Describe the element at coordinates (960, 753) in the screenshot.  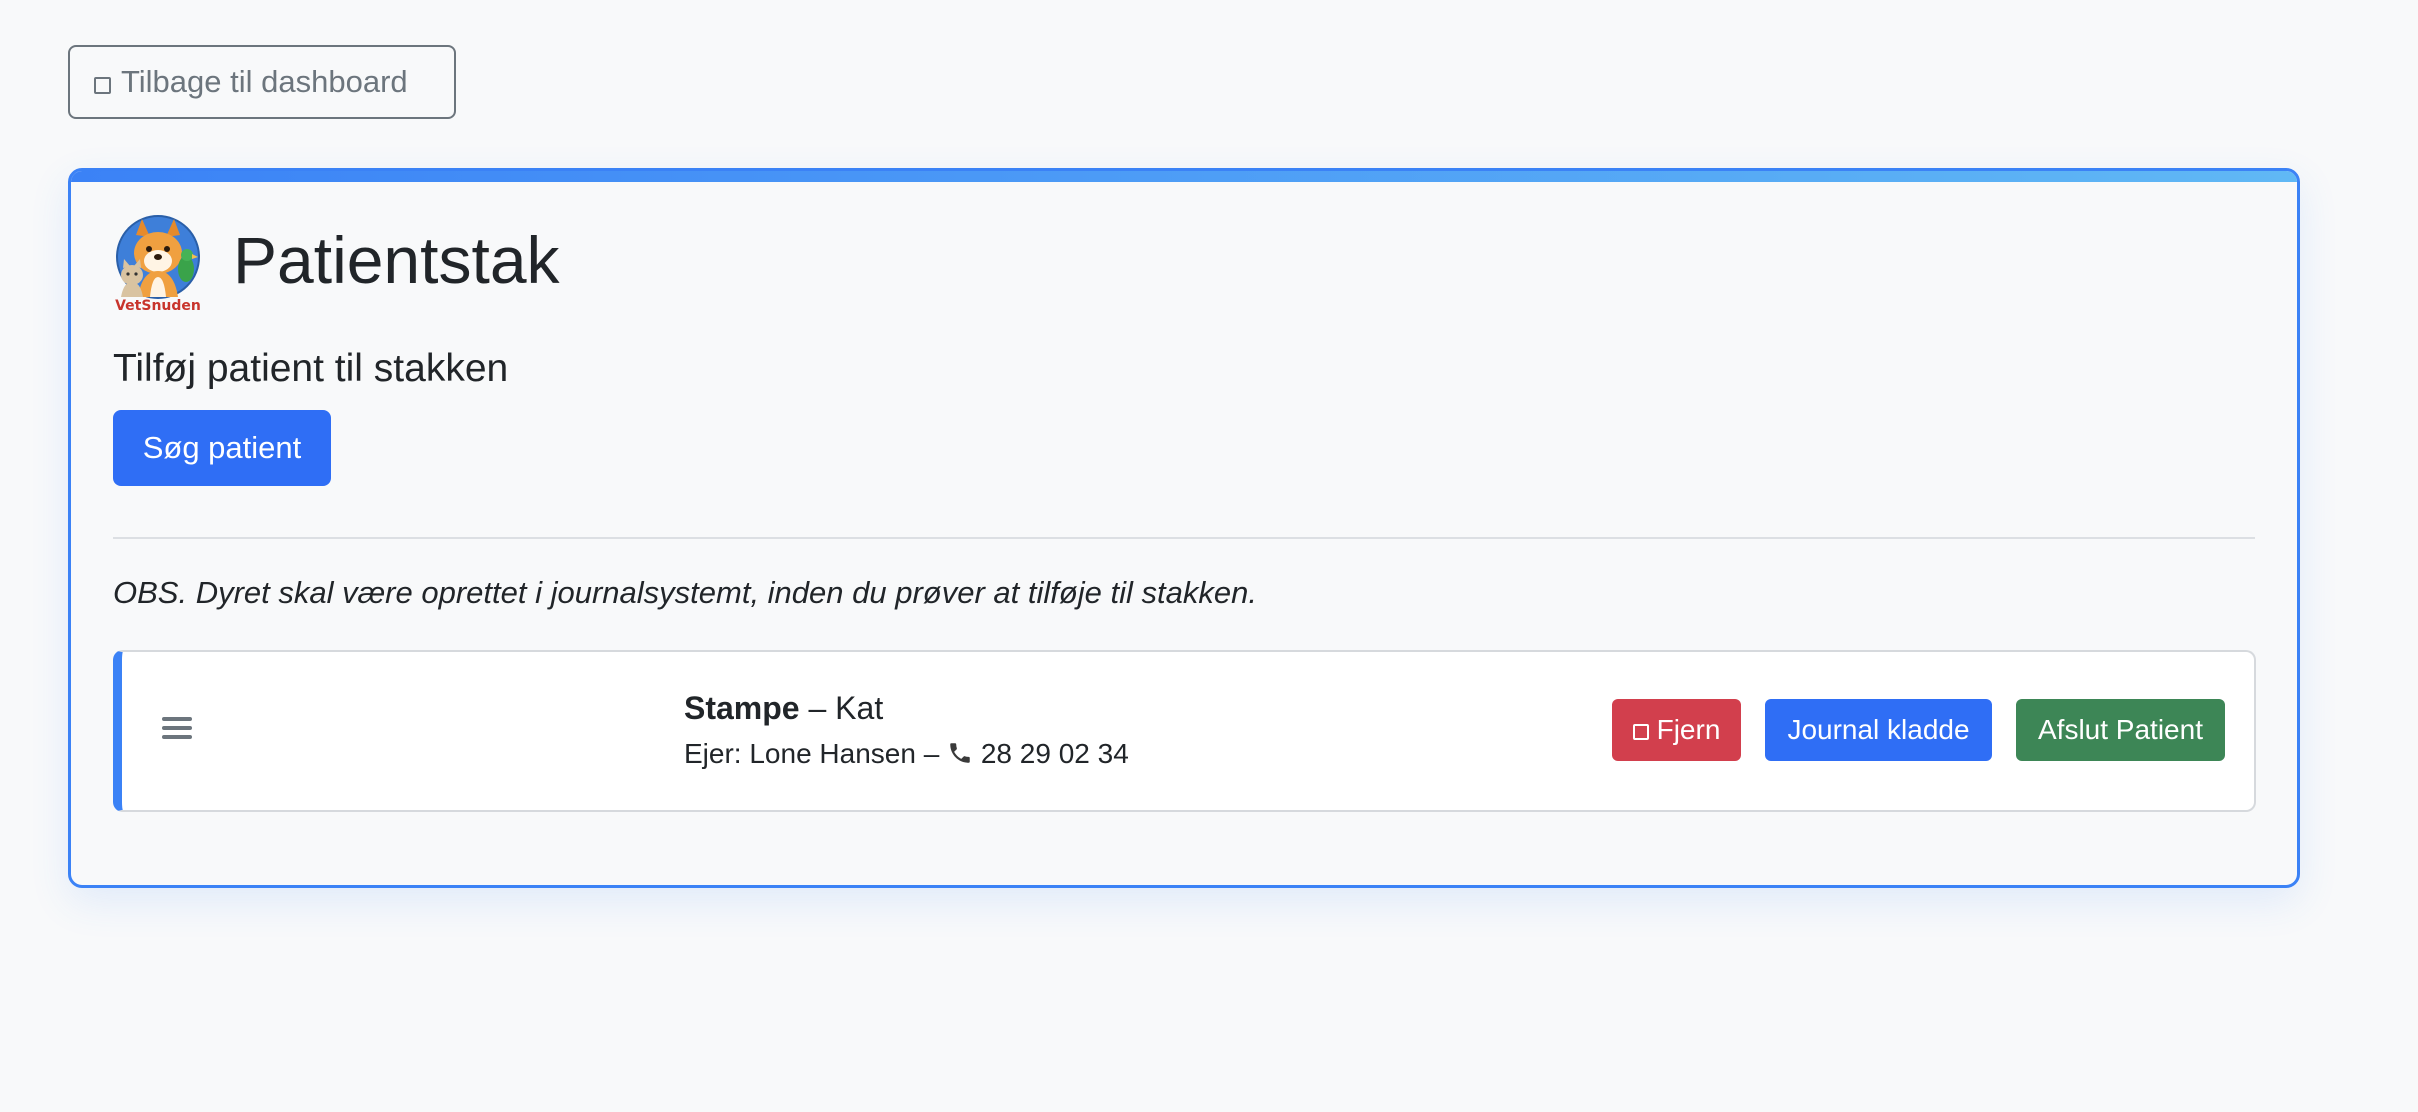
I see `phone-icon` at that location.